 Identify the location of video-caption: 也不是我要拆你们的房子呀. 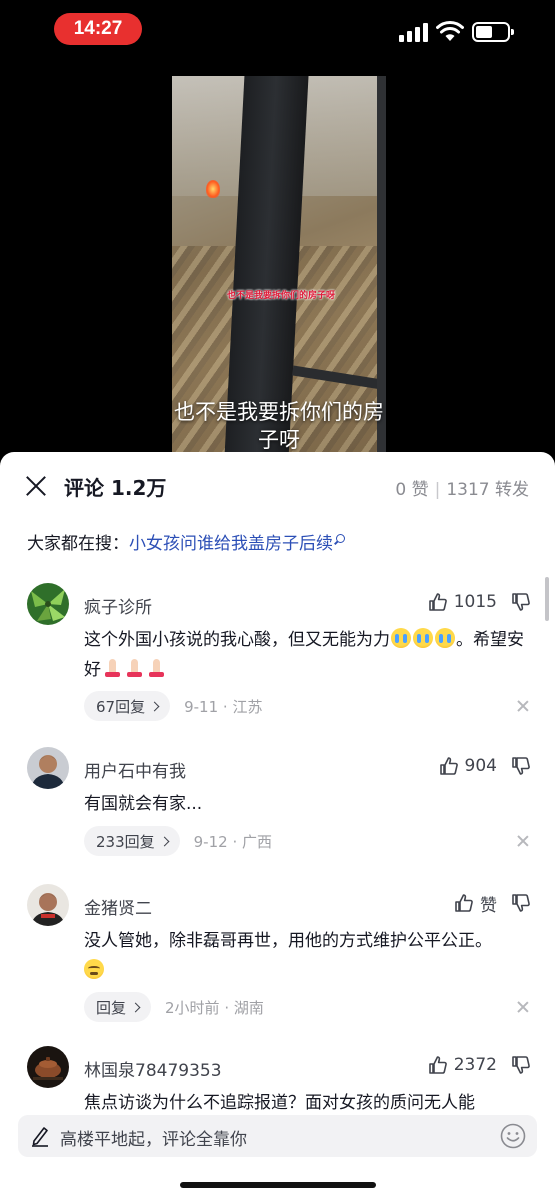
(279, 426).